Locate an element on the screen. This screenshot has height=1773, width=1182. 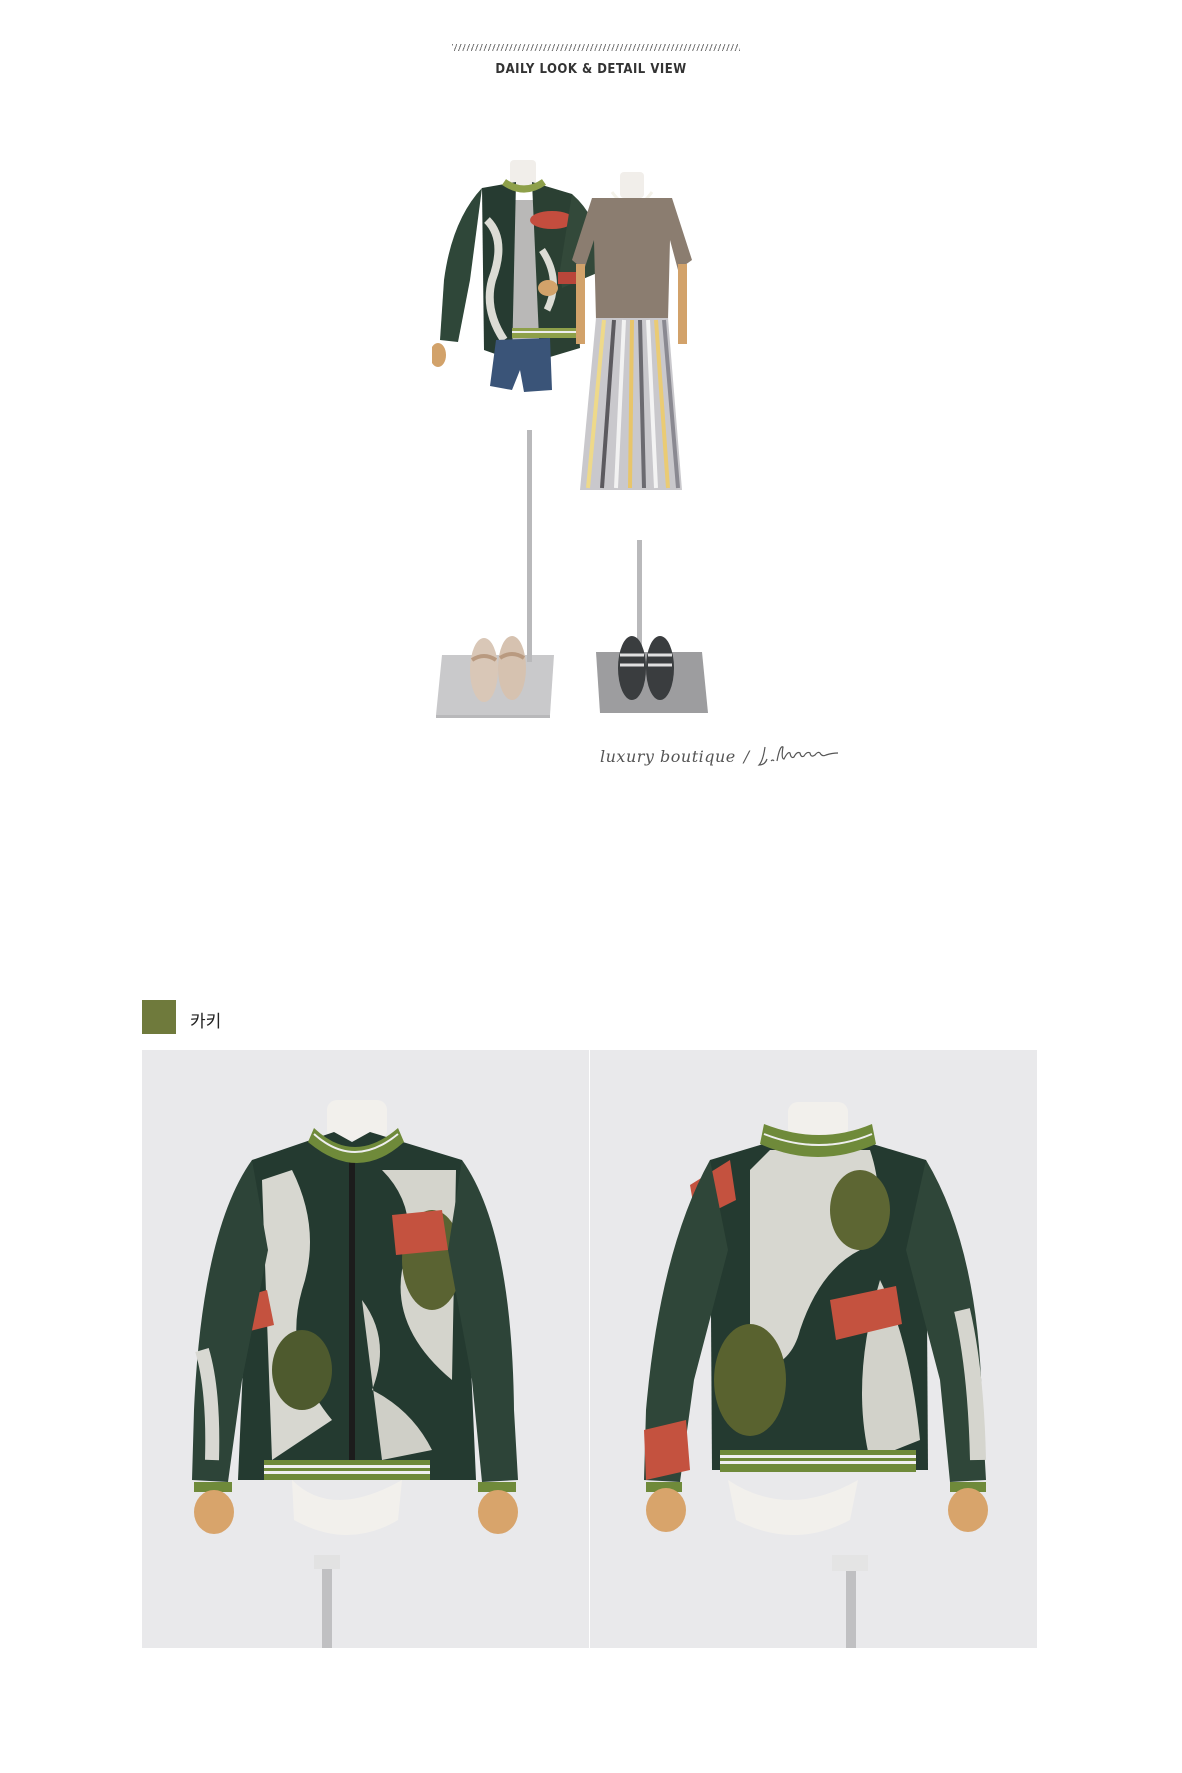
decorative-hatch-line is located at coordinates (596, 47).